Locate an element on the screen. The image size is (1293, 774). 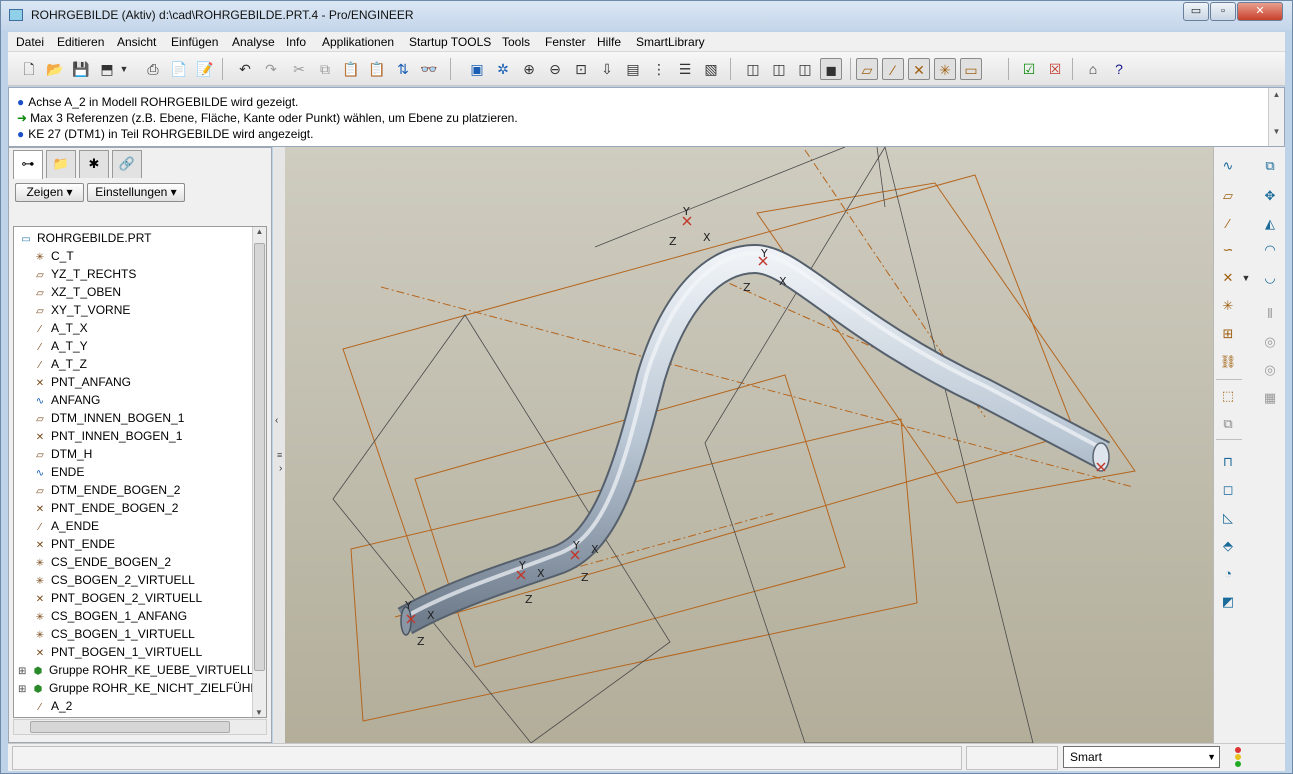
mirror-tool-icon: ⧉ is located at coordinates (1270, 166).